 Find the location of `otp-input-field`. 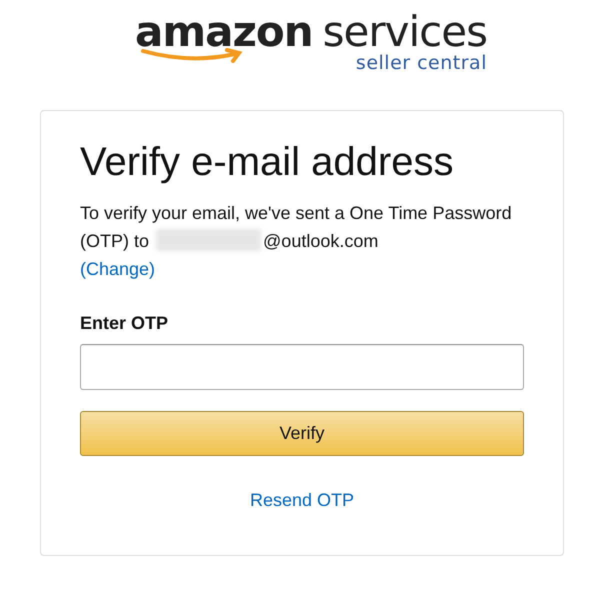

otp-input-field is located at coordinates (302, 367).